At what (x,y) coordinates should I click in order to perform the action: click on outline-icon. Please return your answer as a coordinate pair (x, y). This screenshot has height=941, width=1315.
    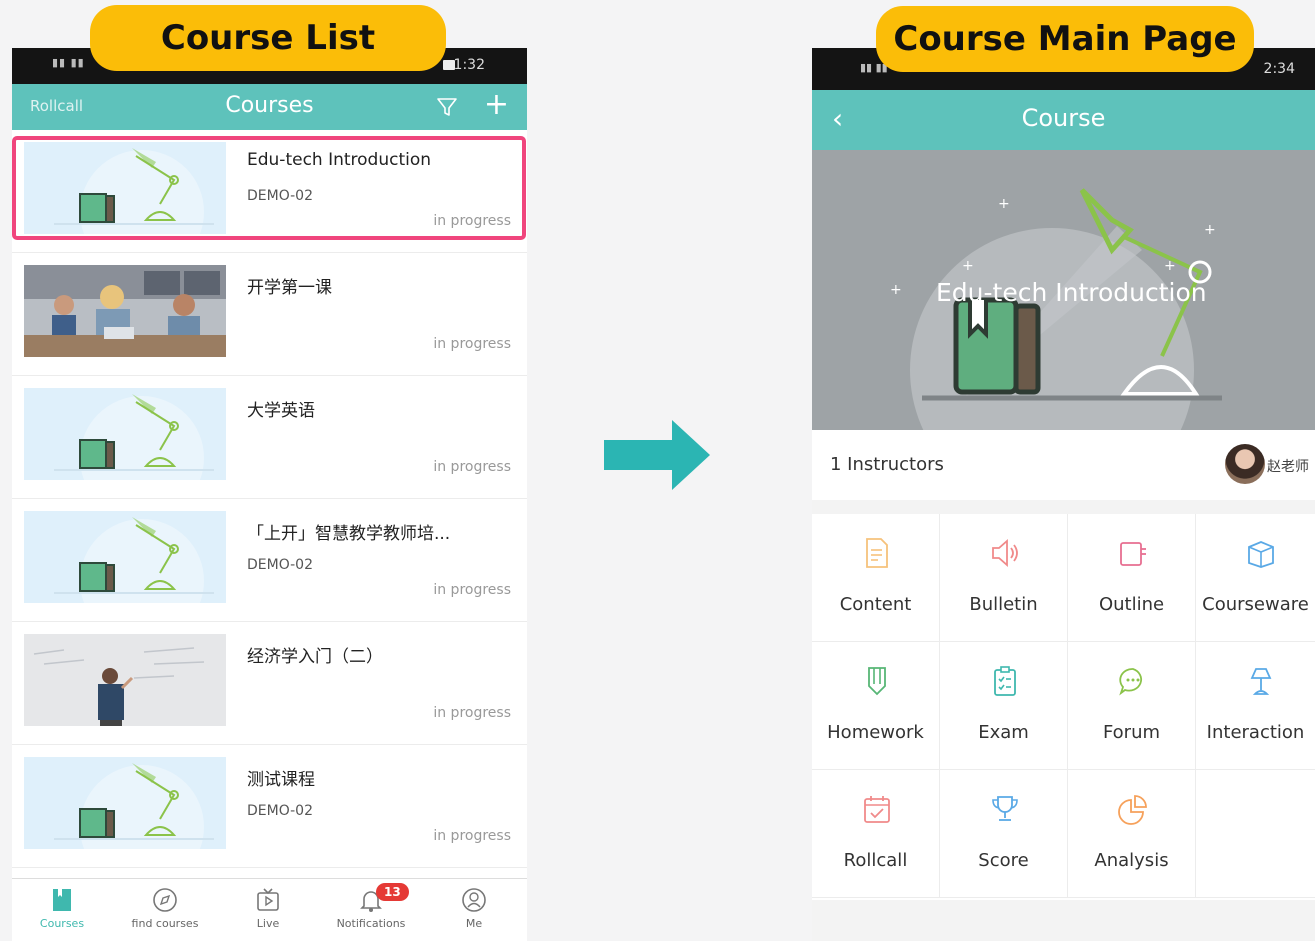
    Looking at the image, I should click on (1133, 554).